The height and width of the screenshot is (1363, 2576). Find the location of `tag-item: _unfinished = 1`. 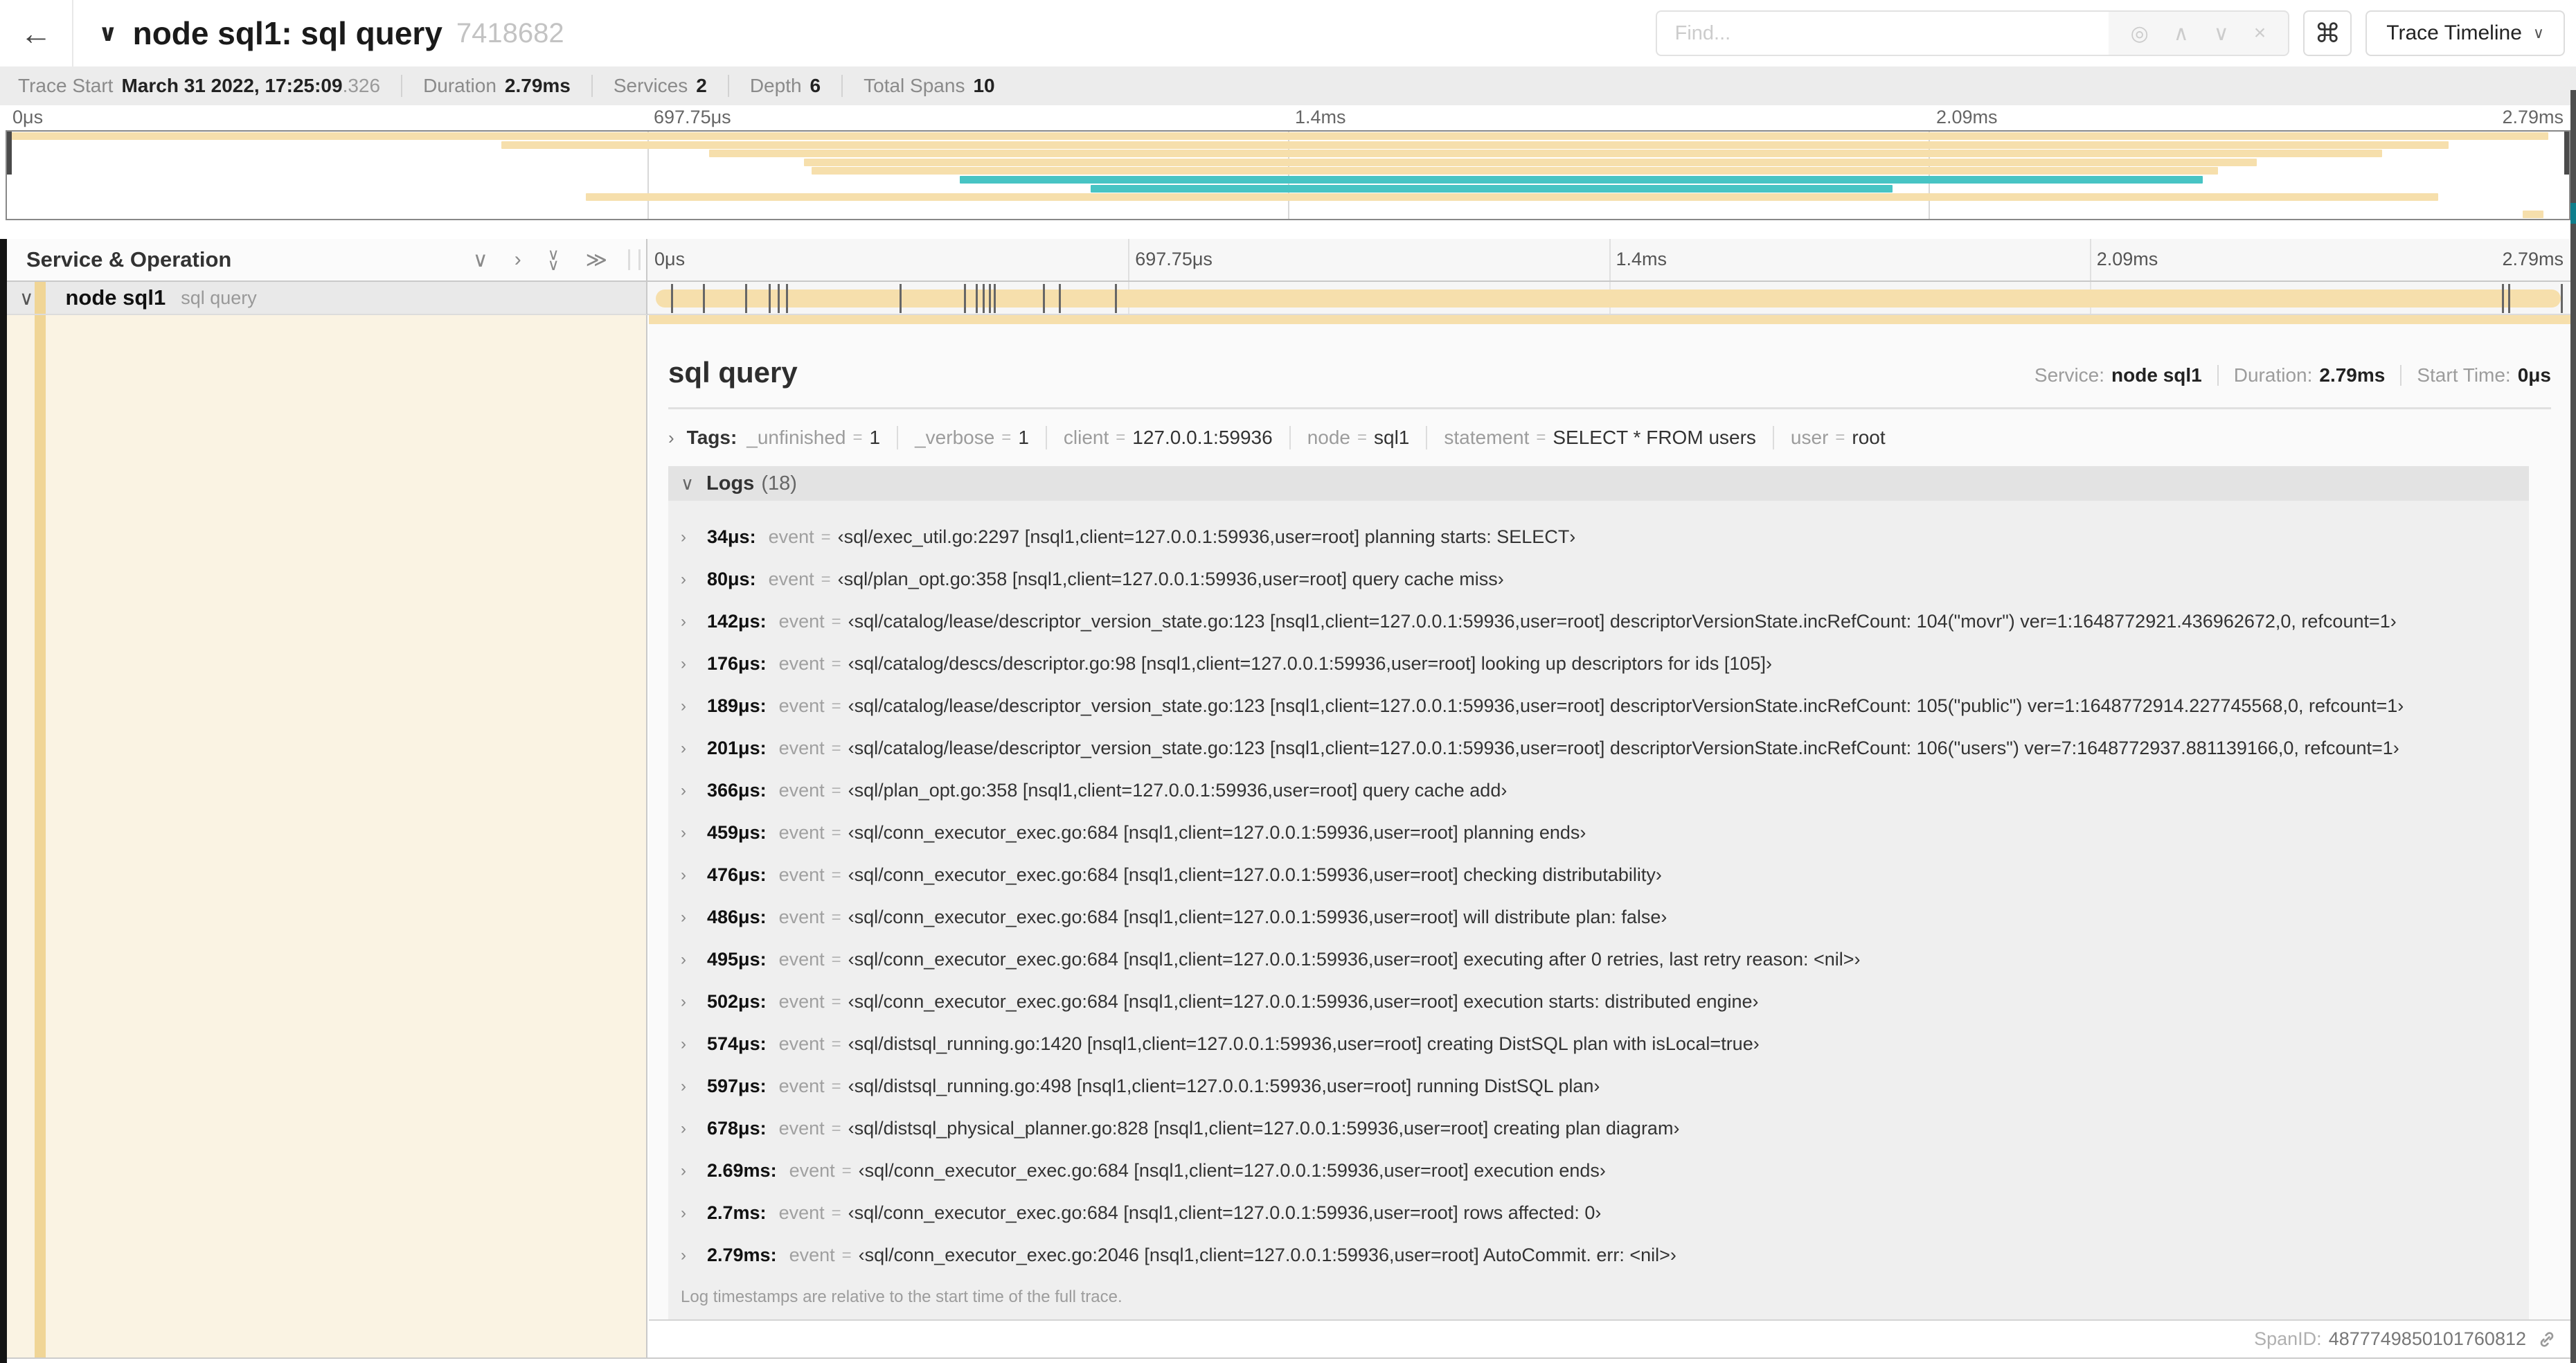

tag-item: _unfinished = 1 is located at coordinates (813, 438).